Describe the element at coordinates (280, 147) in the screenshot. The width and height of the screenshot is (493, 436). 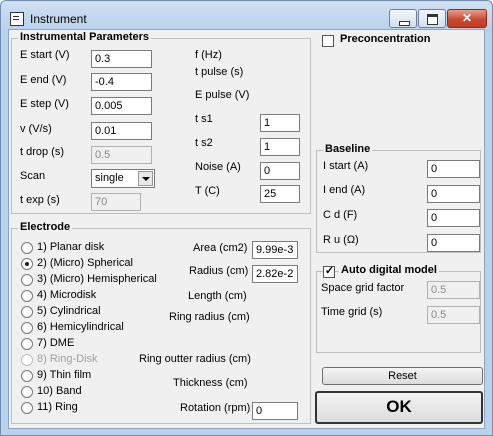
I see `t-s2-input: 1` at that location.